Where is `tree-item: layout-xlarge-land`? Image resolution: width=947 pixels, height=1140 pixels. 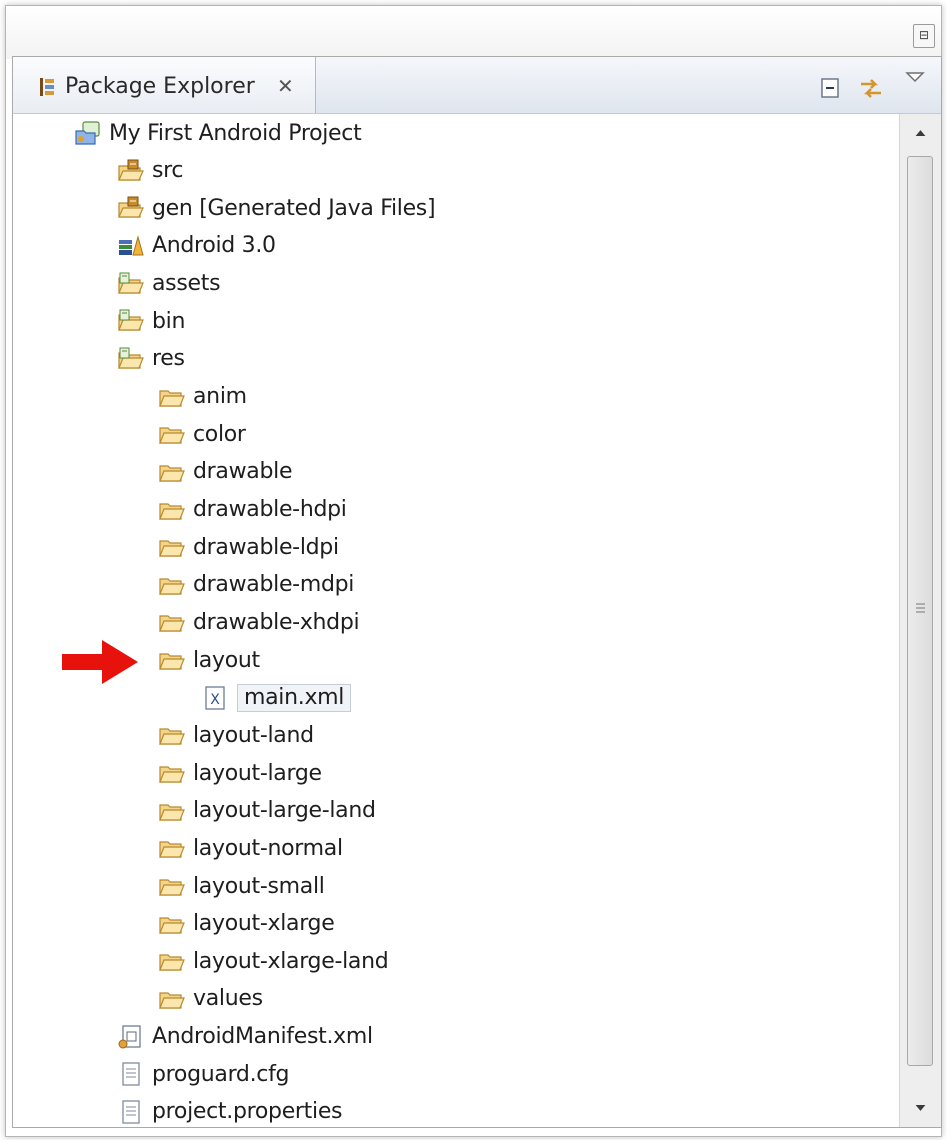
tree-item: layout-xlarge-land is located at coordinates (274, 961).